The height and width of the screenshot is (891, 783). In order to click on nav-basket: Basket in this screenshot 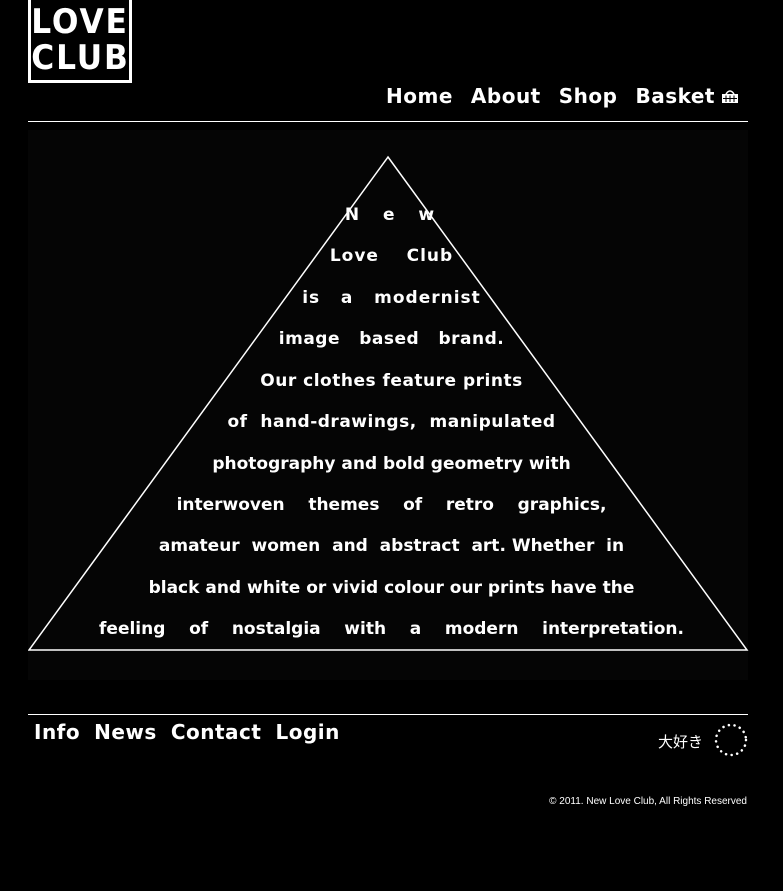, I will do `click(687, 96)`.